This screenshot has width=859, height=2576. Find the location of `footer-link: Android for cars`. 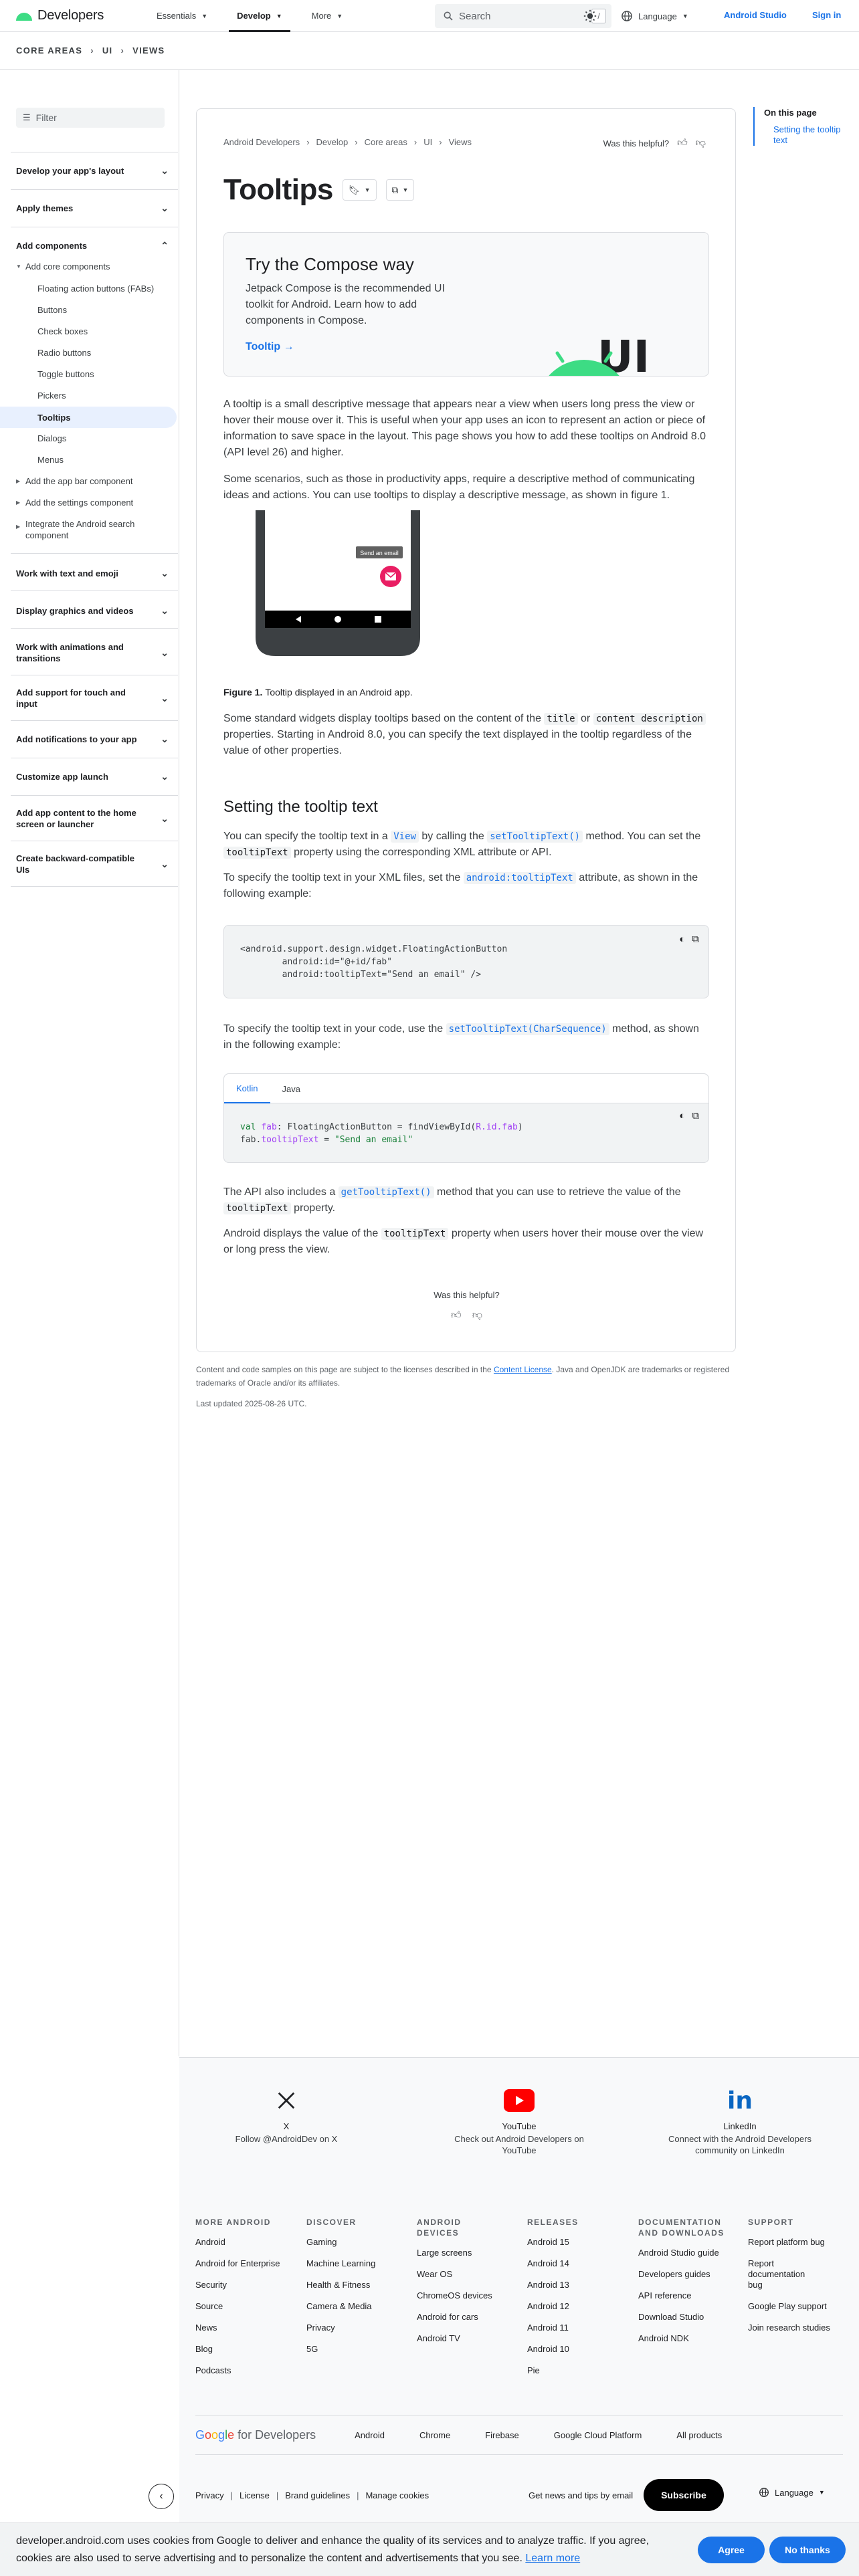

footer-link: Android for cars is located at coordinates (467, 2317).